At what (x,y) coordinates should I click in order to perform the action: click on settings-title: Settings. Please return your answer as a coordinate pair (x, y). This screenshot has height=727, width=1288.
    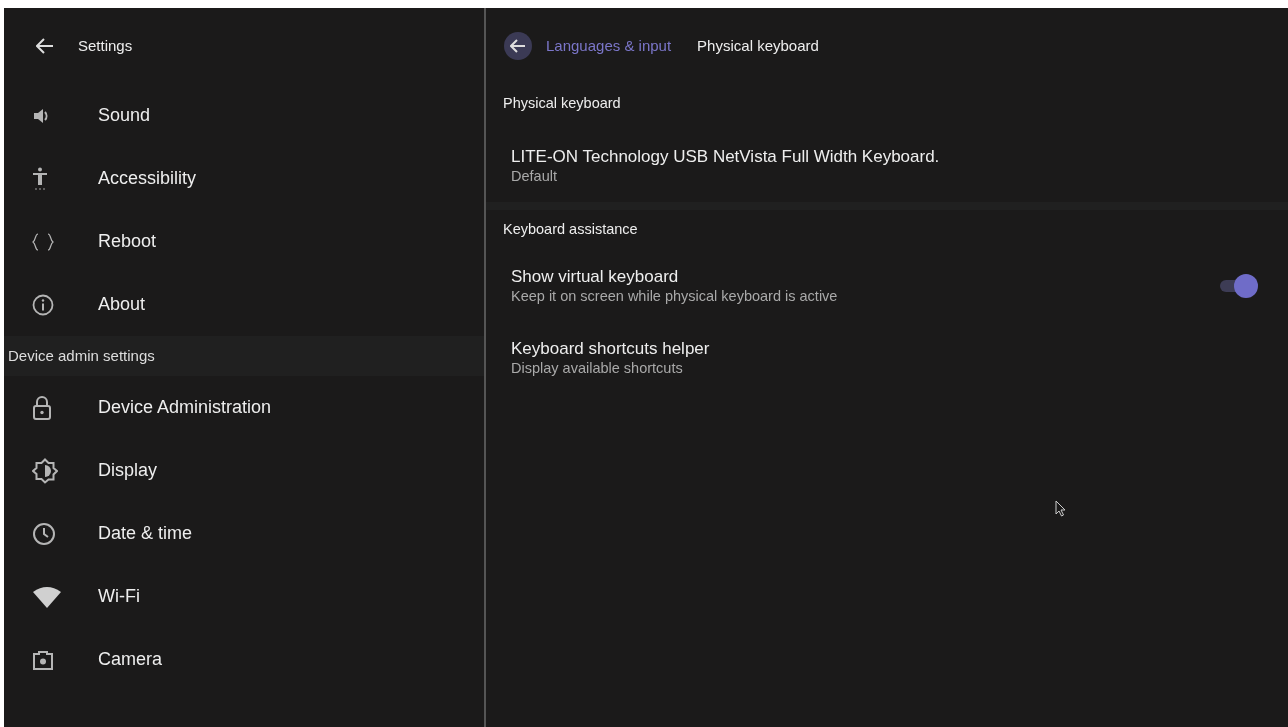
    Looking at the image, I should click on (105, 45).